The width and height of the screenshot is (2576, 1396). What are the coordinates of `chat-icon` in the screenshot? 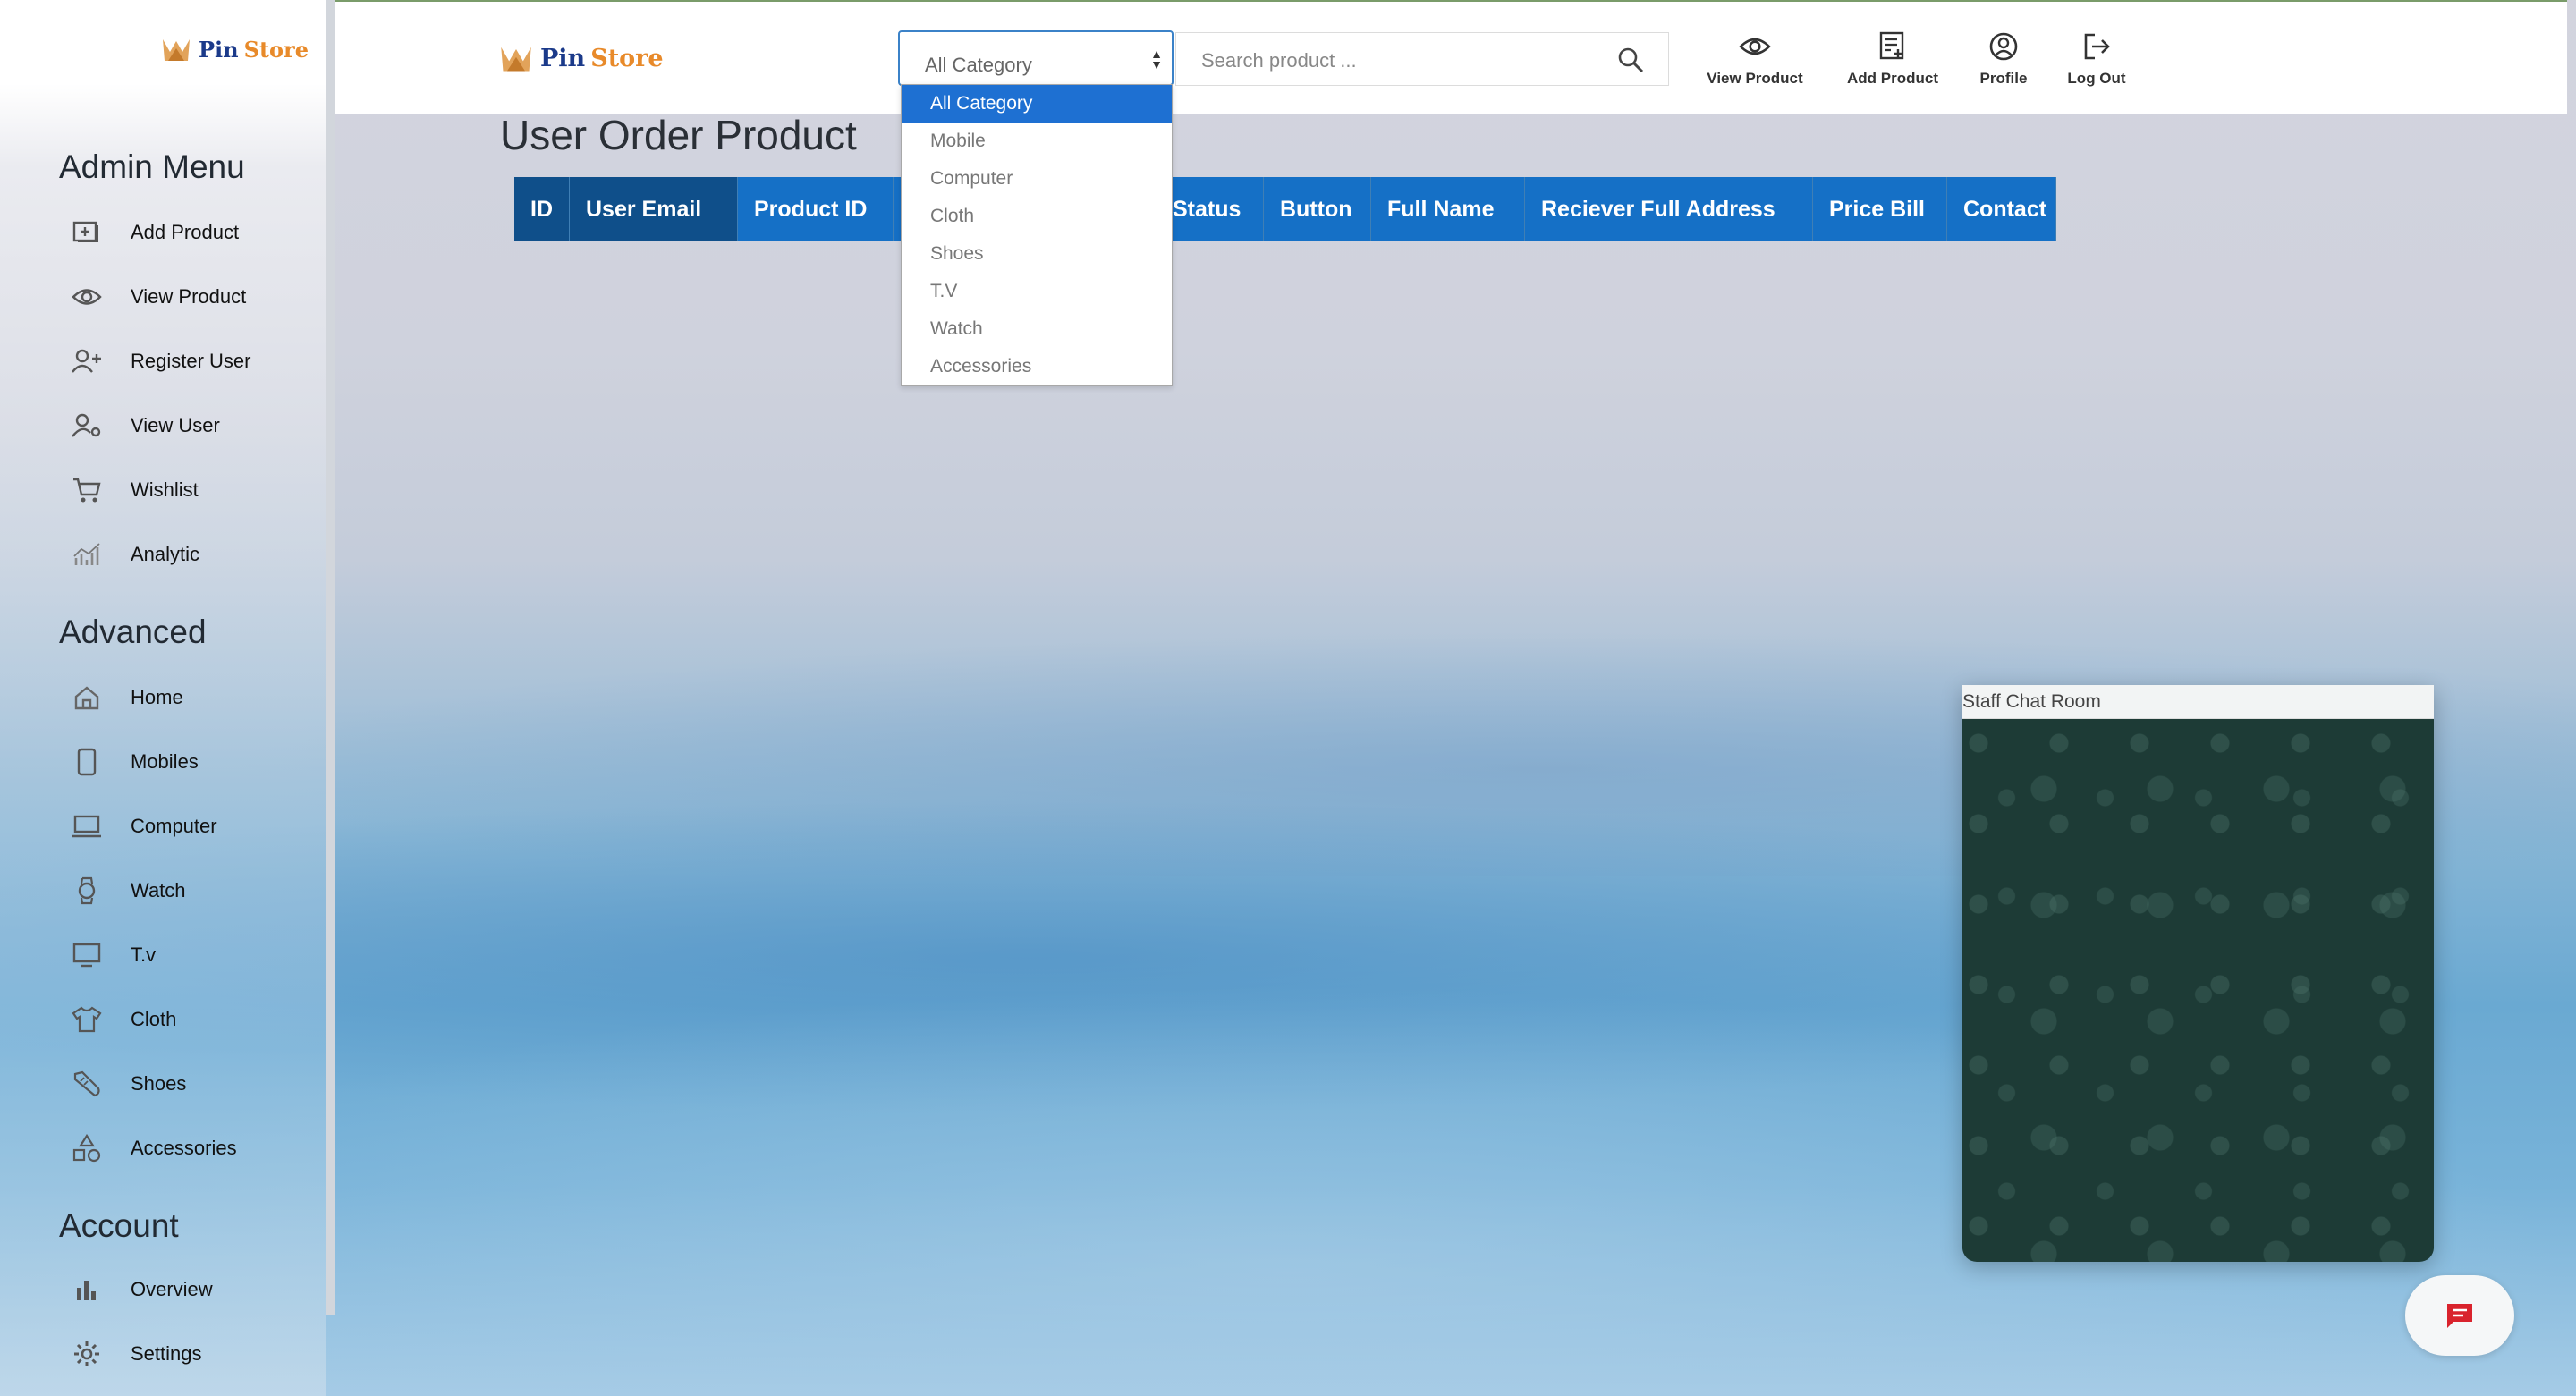 It's located at (2459, 1316).